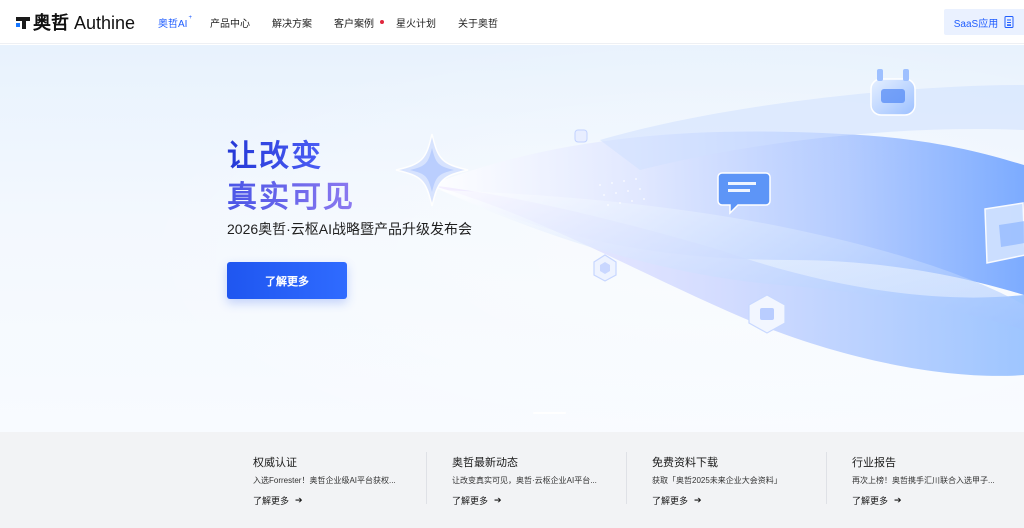 This screenshot has height=528, width=1024. What do you see at coordinates (485, 463) in the screenshot?
I see `card-title: 奥哲最新动态` at bounding box center [485, 463].